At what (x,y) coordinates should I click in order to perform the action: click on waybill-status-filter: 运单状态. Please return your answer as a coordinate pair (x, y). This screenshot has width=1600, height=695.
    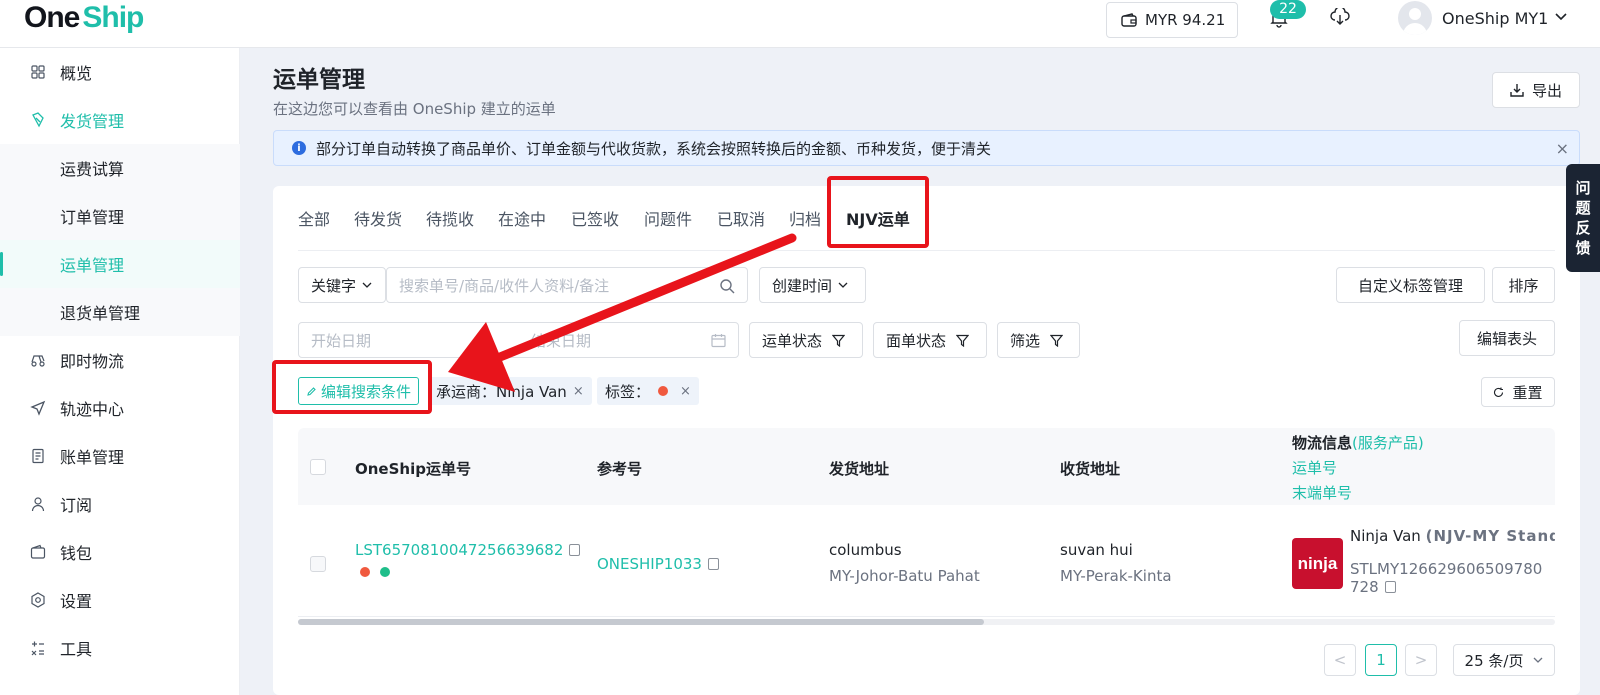
    Looking at the image, I should click on (806, 340).